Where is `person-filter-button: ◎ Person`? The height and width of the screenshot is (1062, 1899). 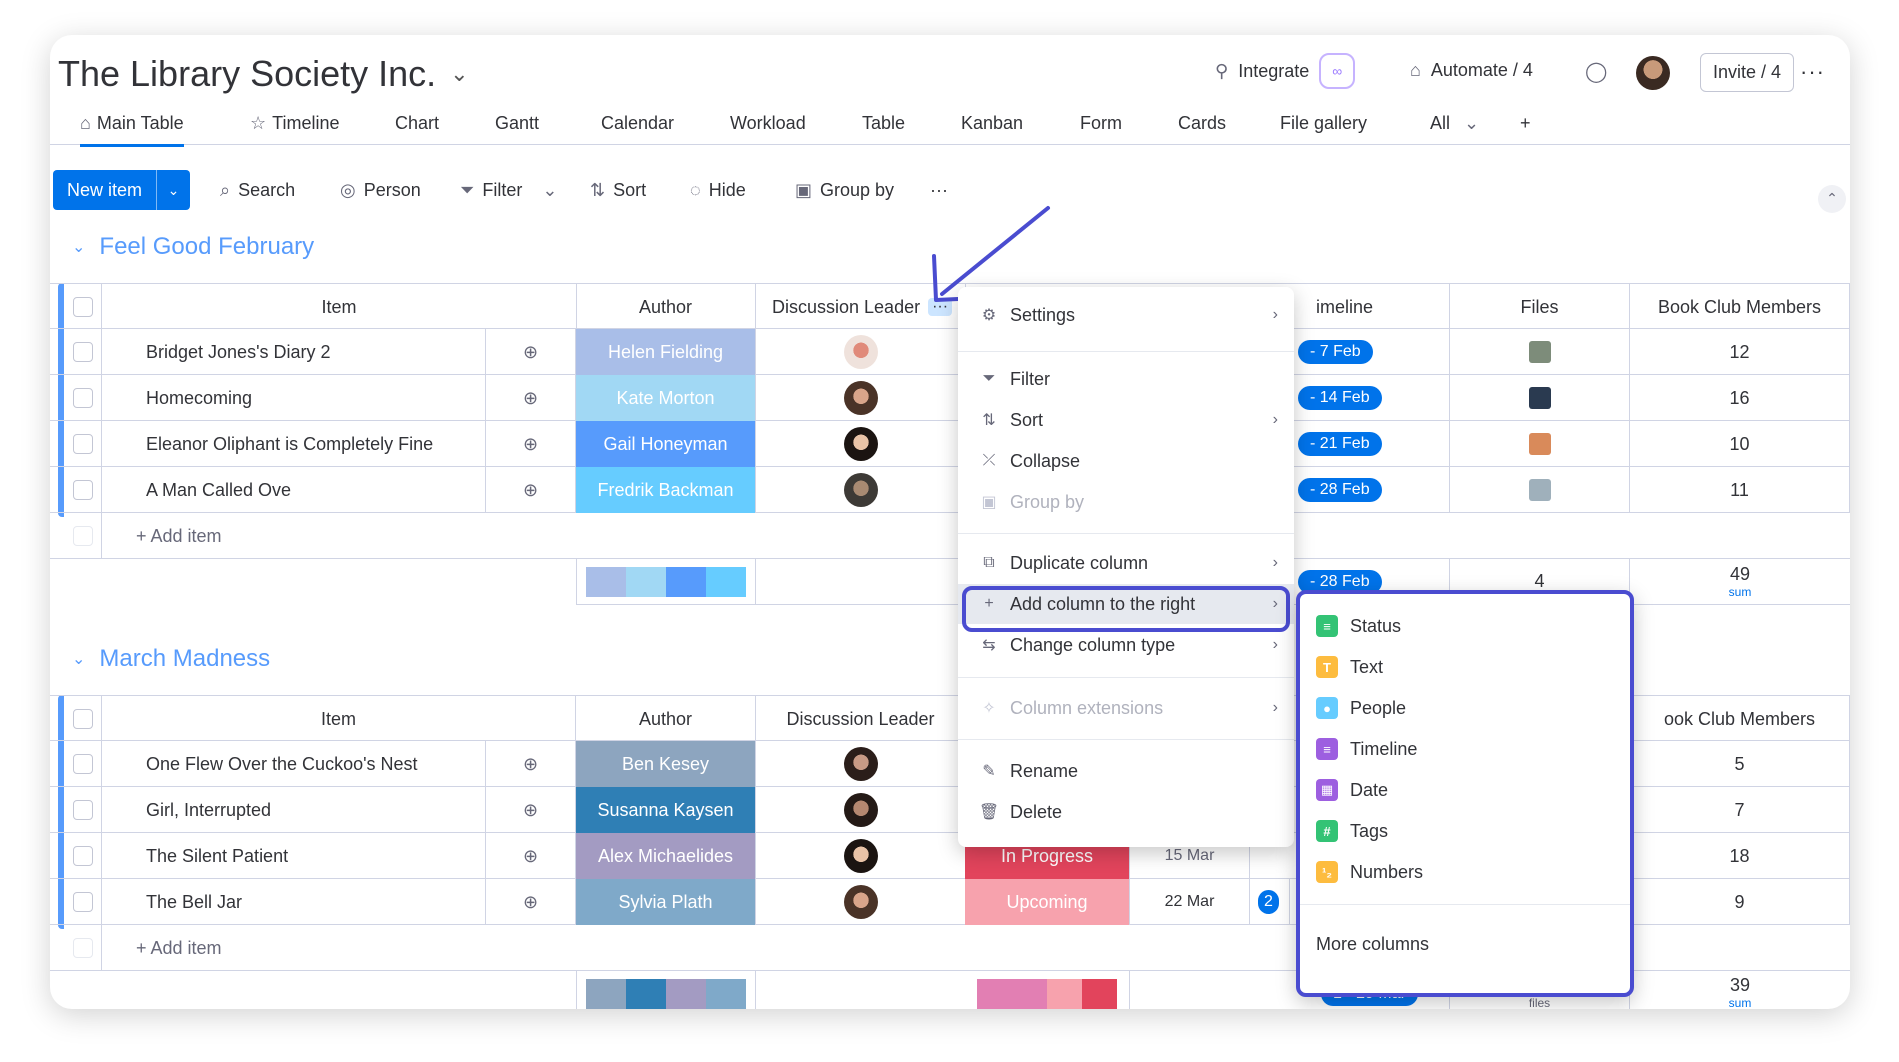 person-filter-button: ◎ Person is located at coordinates (380, 190).